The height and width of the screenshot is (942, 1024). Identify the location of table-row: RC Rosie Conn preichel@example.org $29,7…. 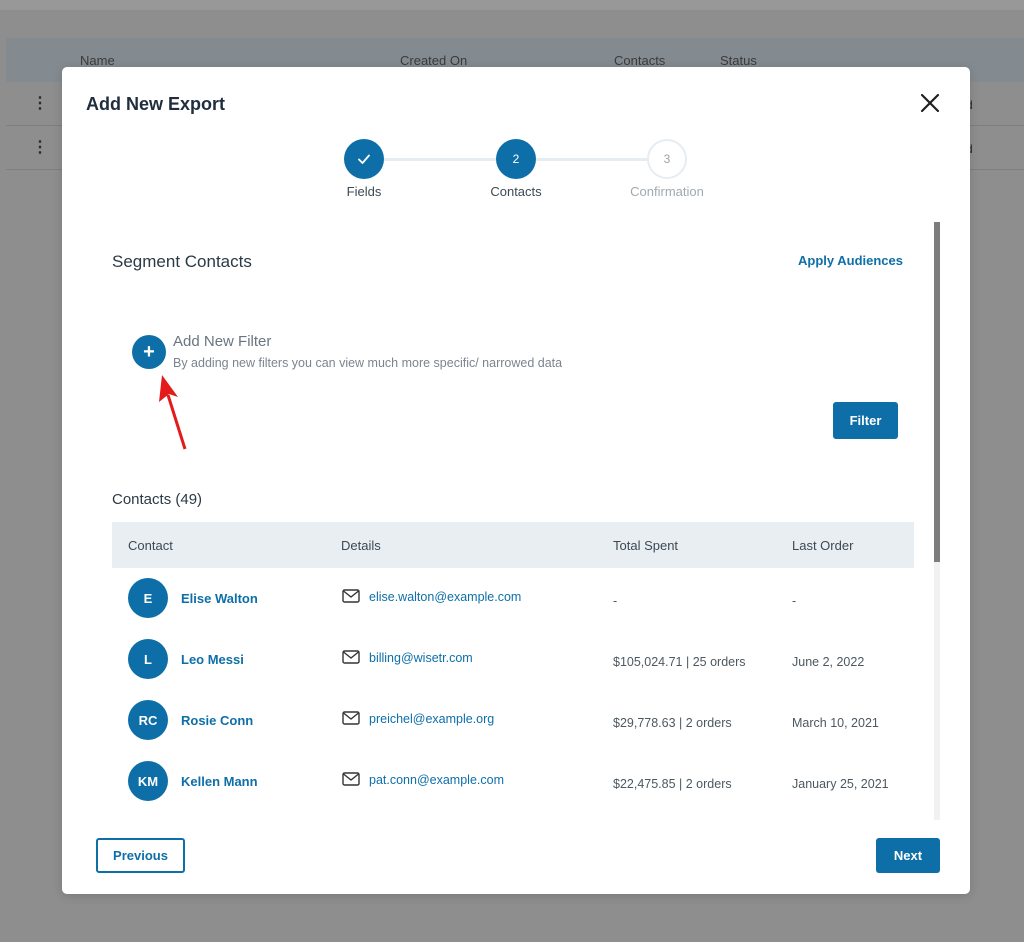
(513, 720).